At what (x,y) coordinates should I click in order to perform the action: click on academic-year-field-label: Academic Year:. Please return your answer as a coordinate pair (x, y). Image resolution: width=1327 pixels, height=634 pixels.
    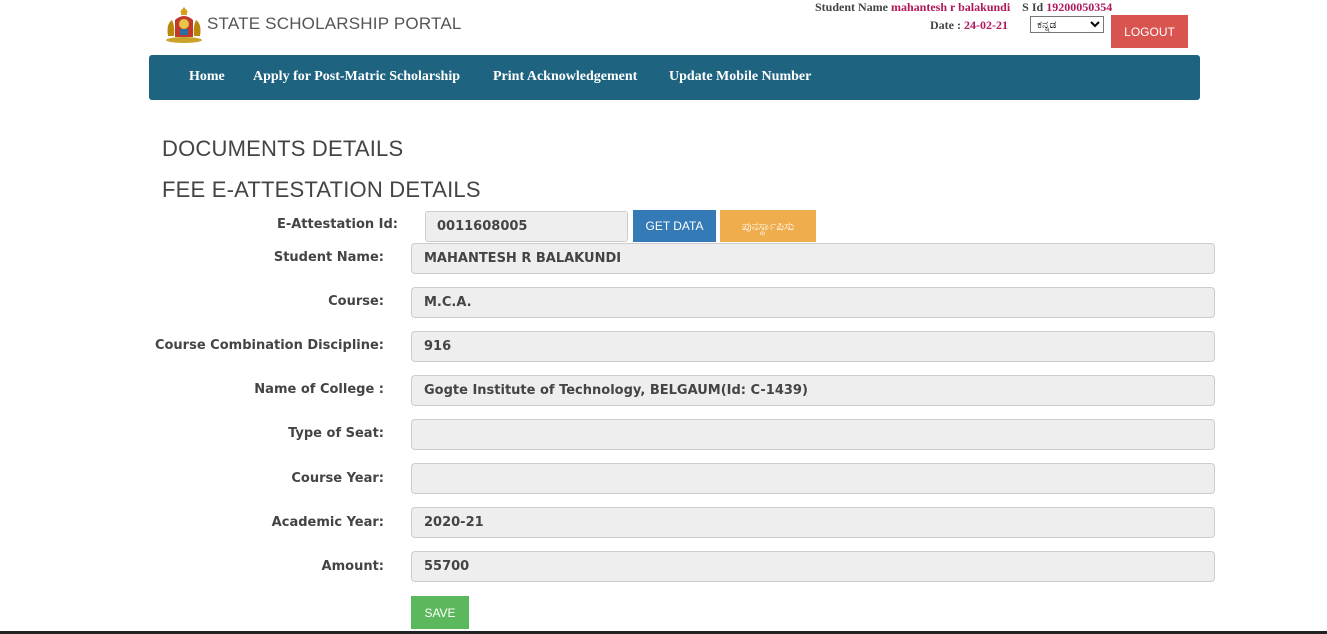
    Looking at the image, I should click on (327, 522).